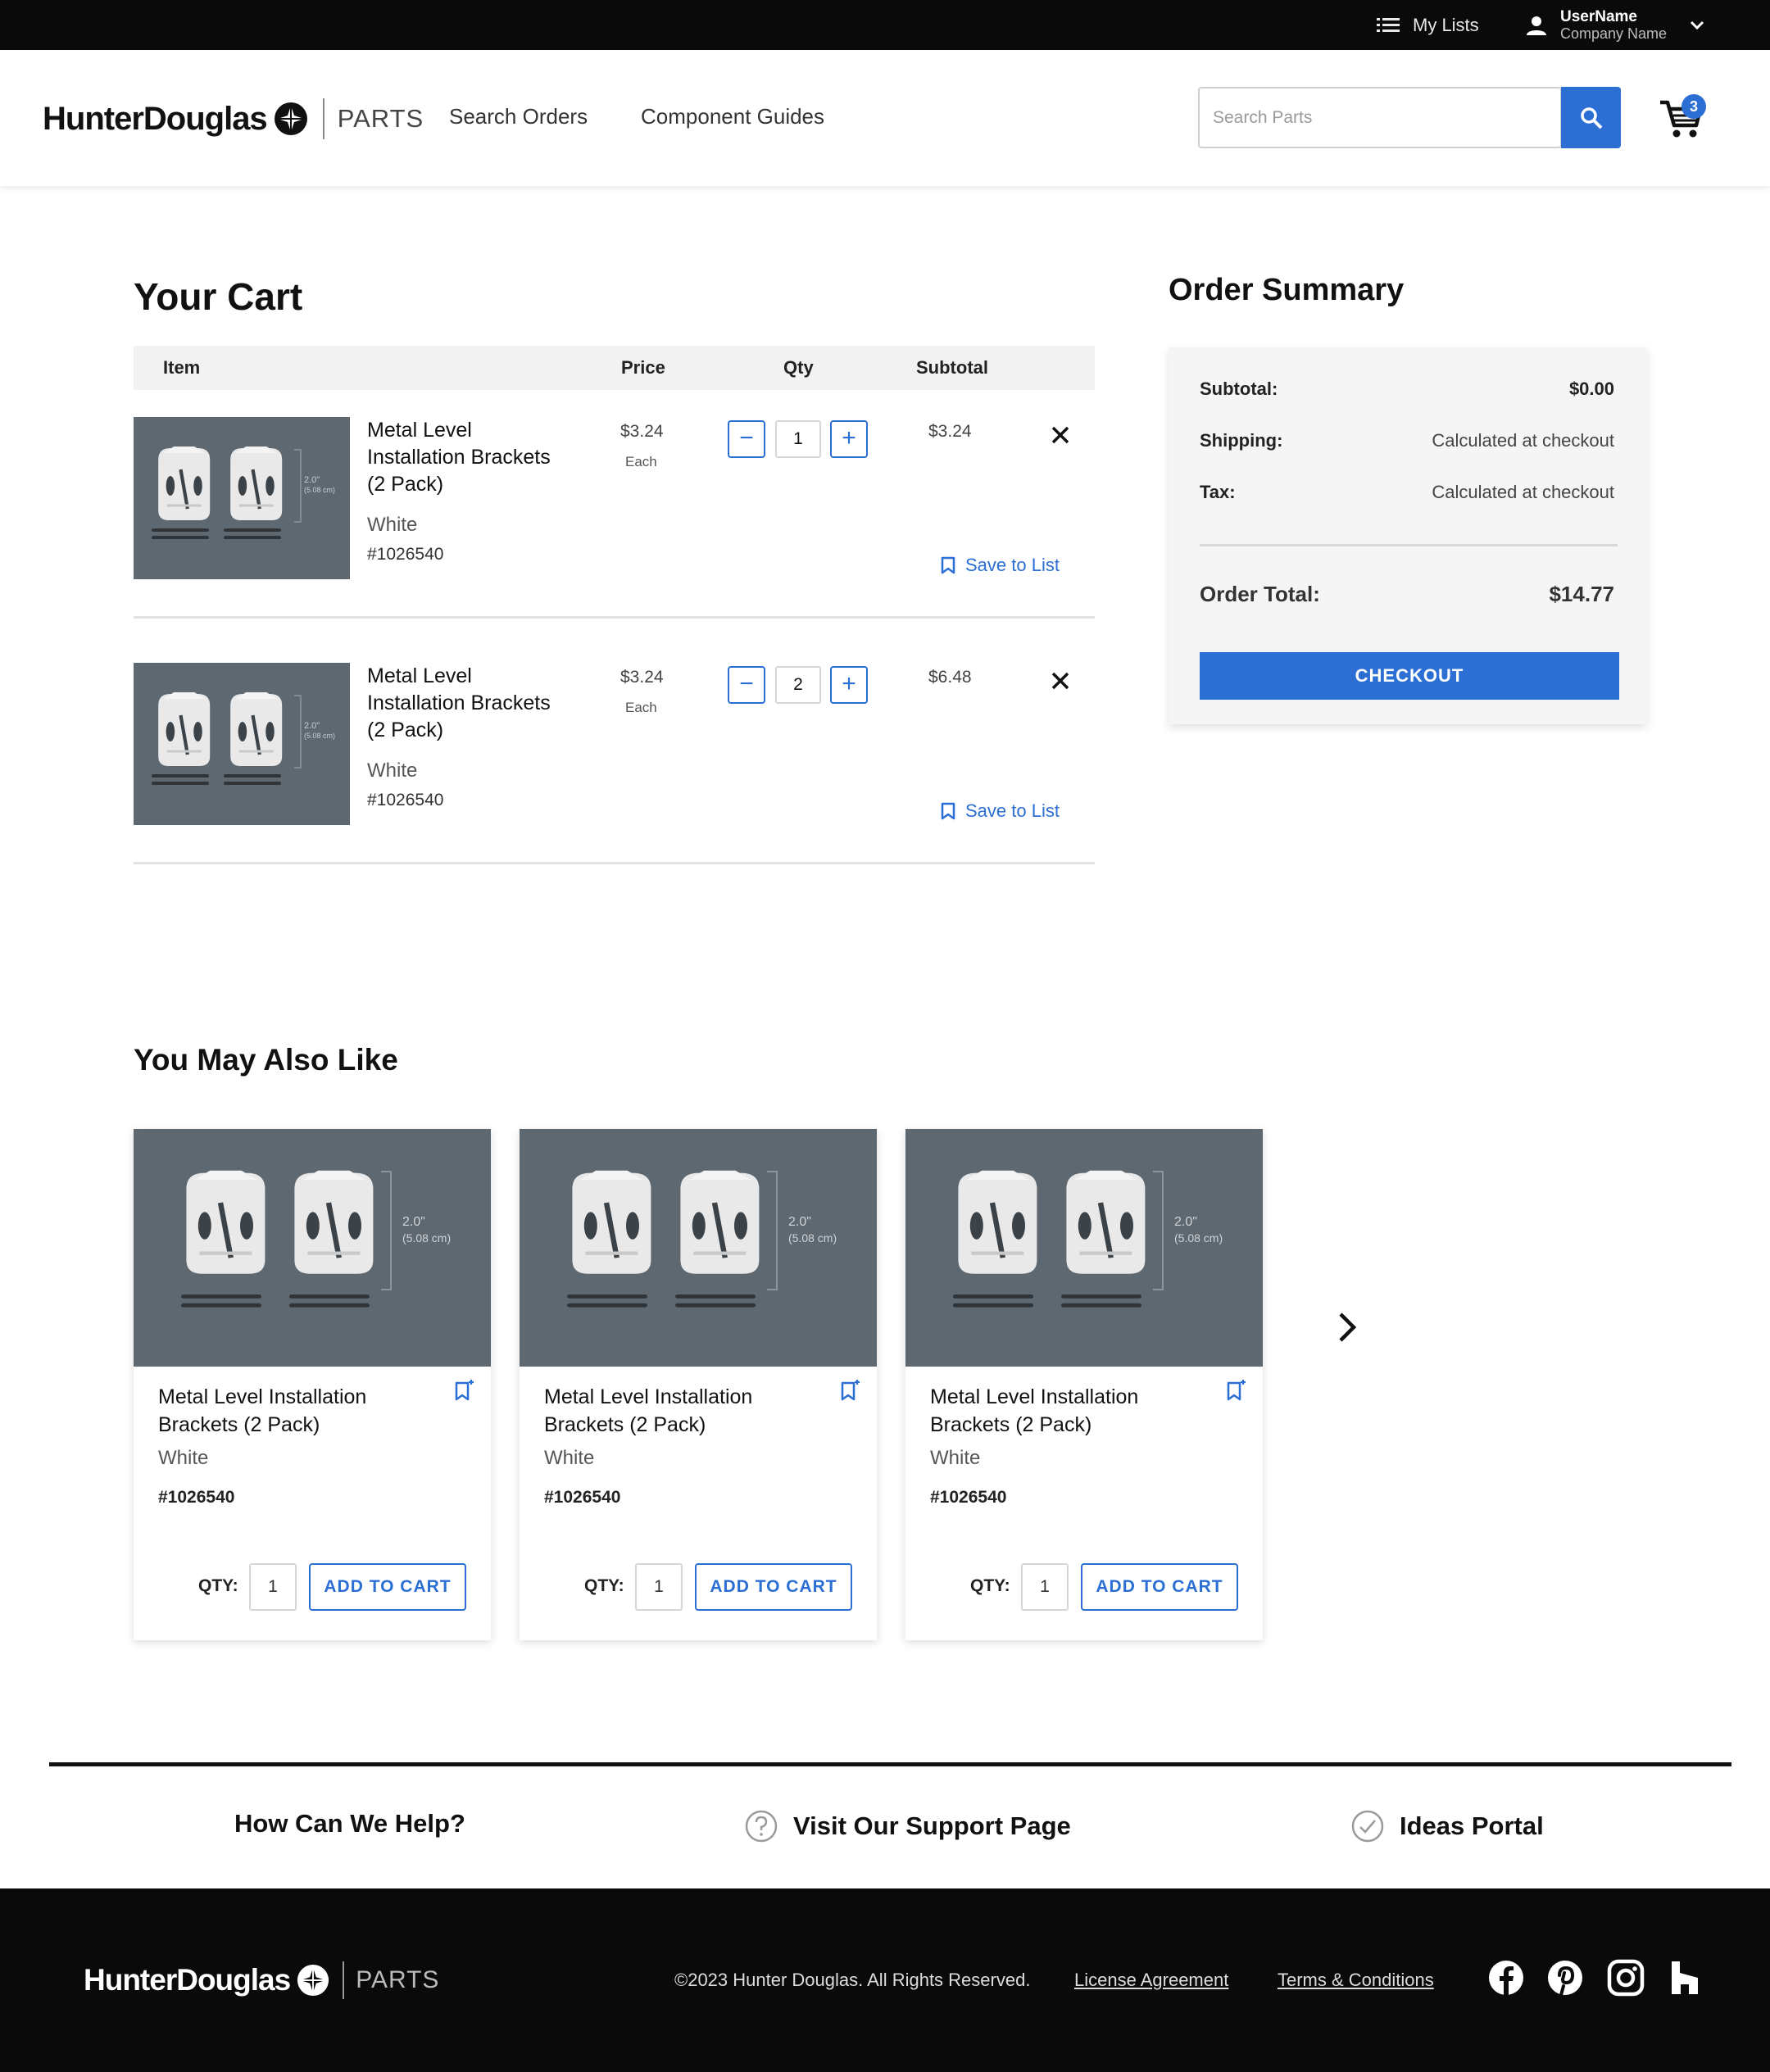 The width and height of the screenshot is (1770, 2072). What do you see at coordinates (1218, 492) in the screenshot?
I see `tax-label: Tax:` at bounding box center [1218, 492].